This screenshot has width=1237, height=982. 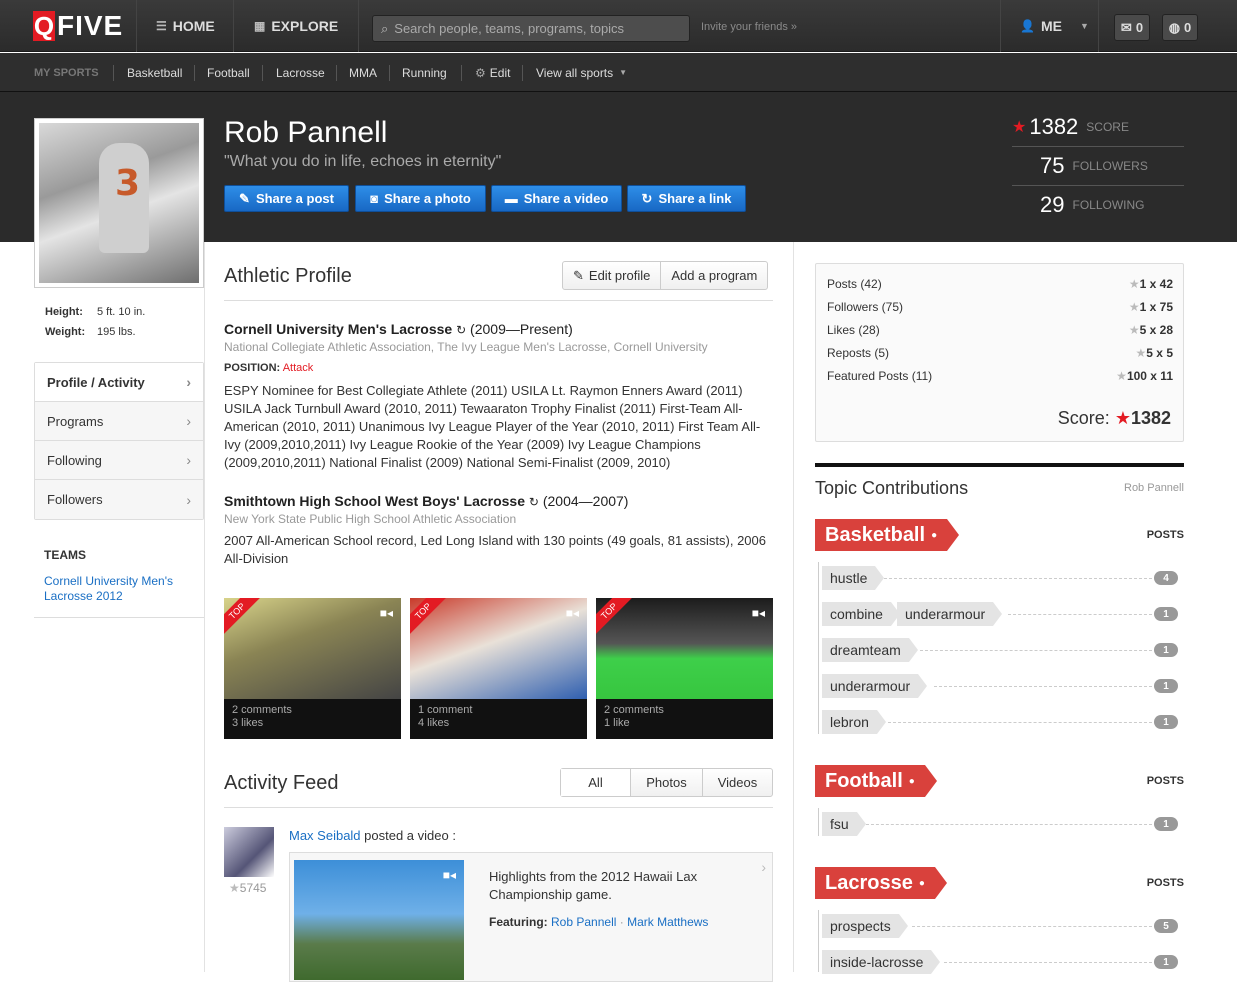 What do you see at coordinates (228, 72) in the screenshot?
I see `subnav-football: Football` at bounding box center [228, 72].